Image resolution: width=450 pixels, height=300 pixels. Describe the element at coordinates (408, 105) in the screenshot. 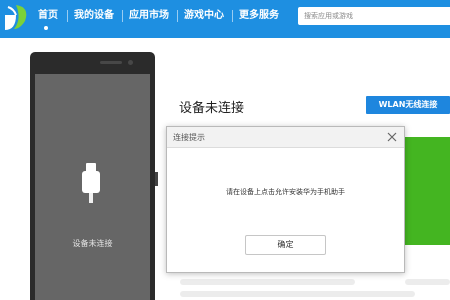

I see `wlan-connect-button: WLAN无线连接` at that location.